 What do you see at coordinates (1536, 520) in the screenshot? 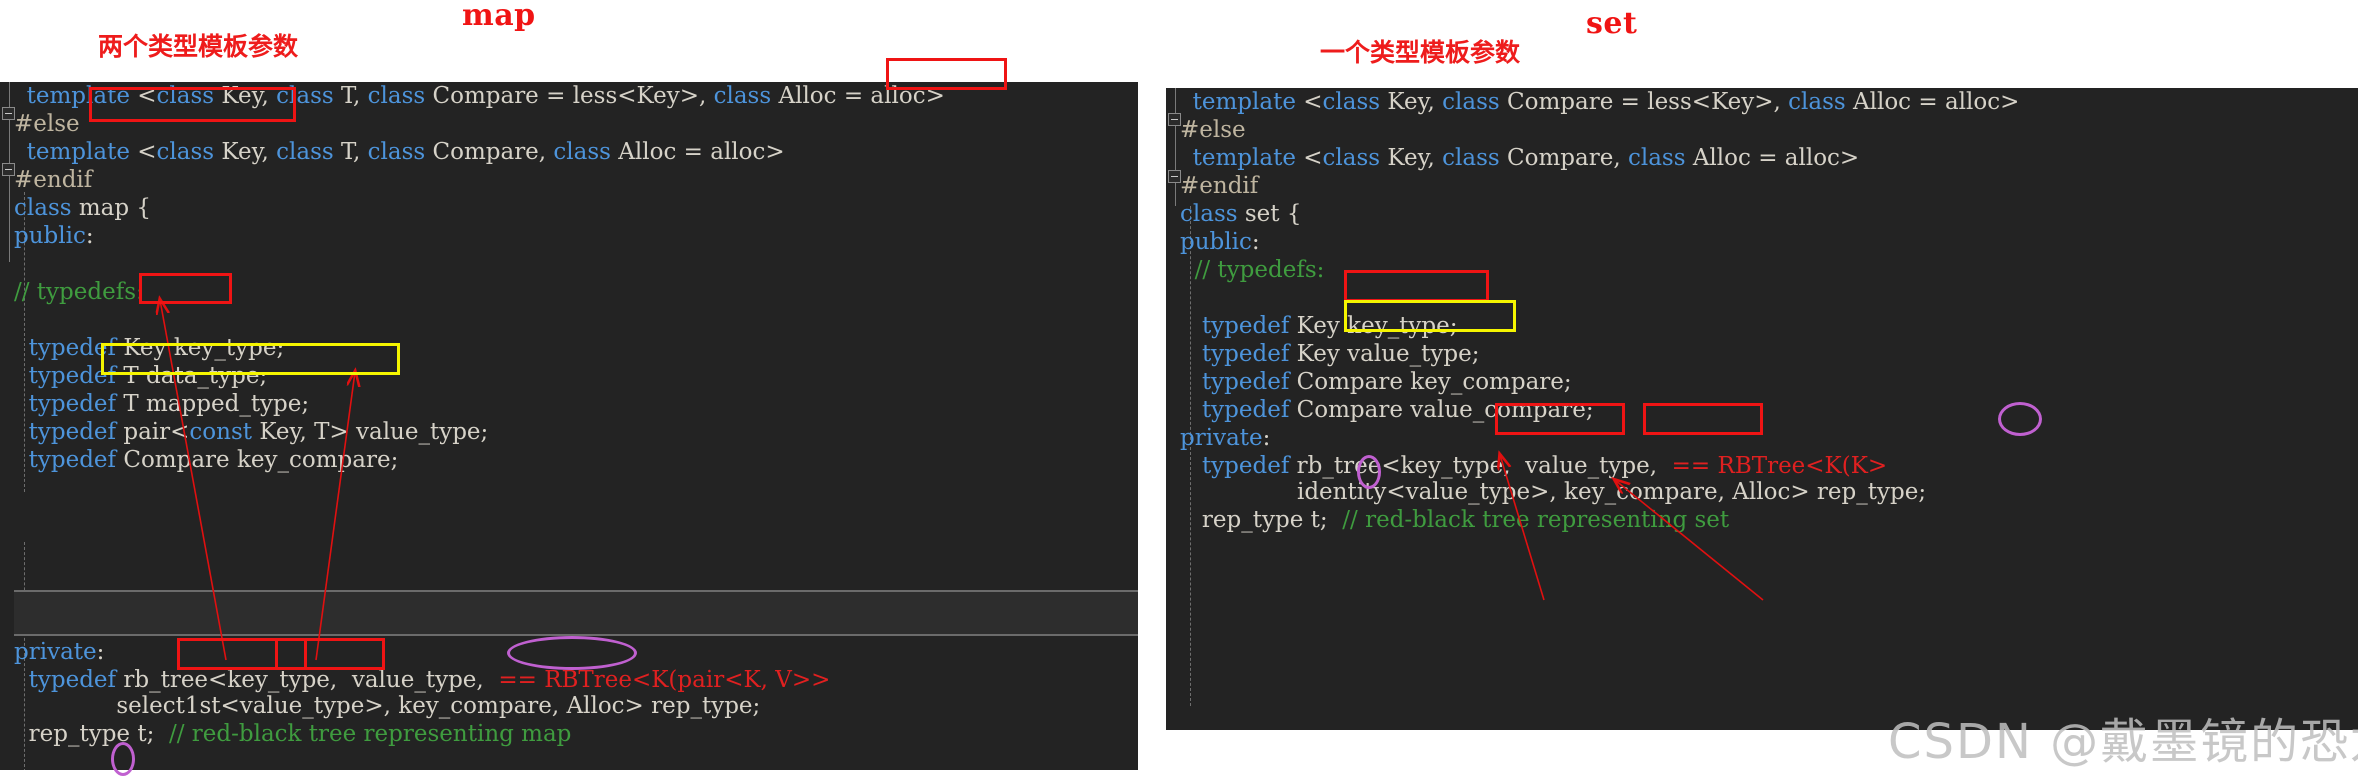
I see `code-token: // red-black tree representing set` at bounding box center [1536, 520].